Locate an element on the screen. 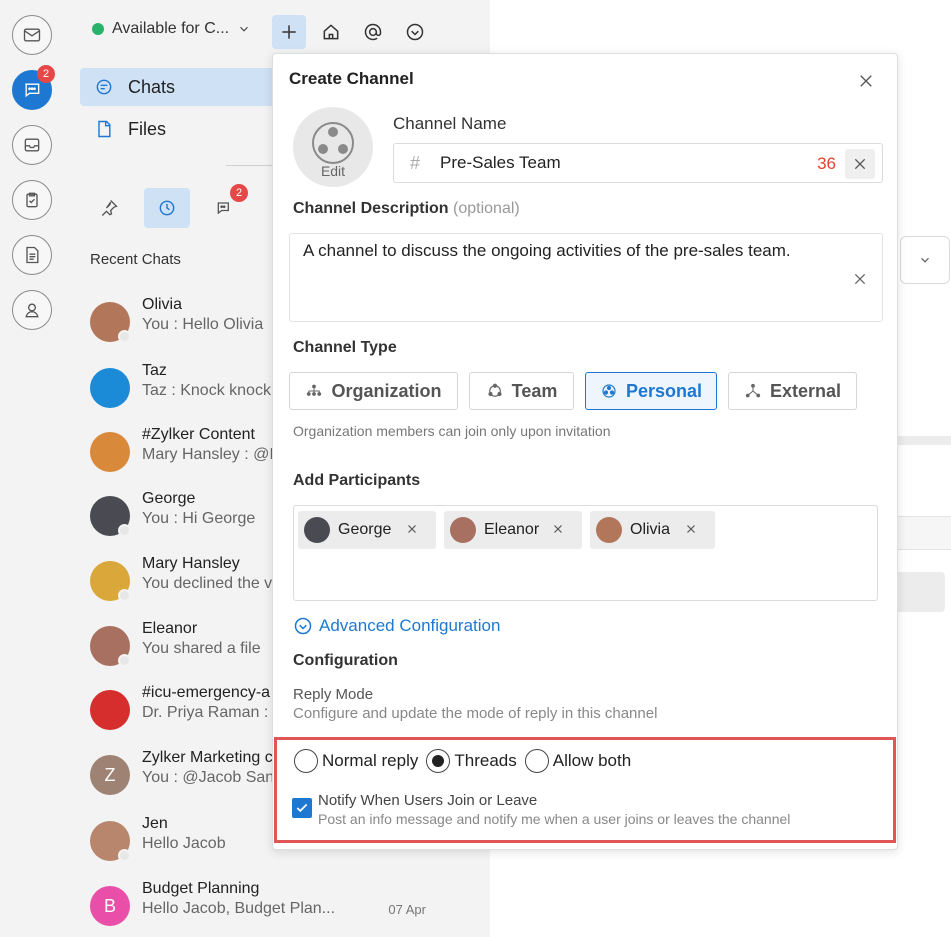 The image size is (951, 937). mention-icon is located at coordinates (373, 32).